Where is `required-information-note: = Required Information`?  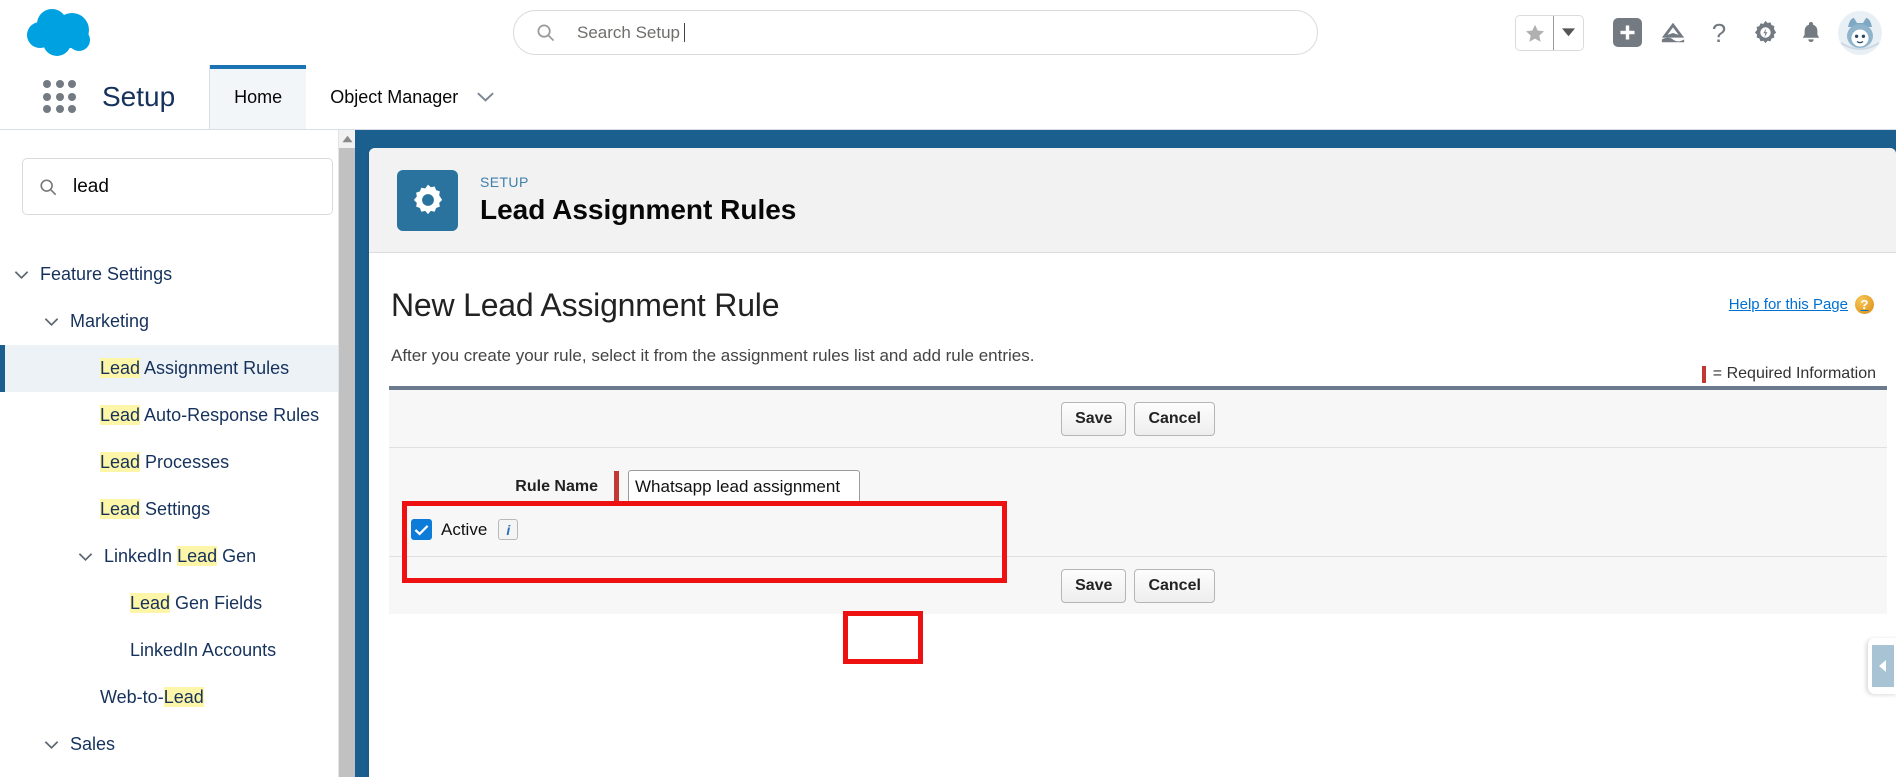
required-information-note: = Required Information is located at coordinates (1788, 374).